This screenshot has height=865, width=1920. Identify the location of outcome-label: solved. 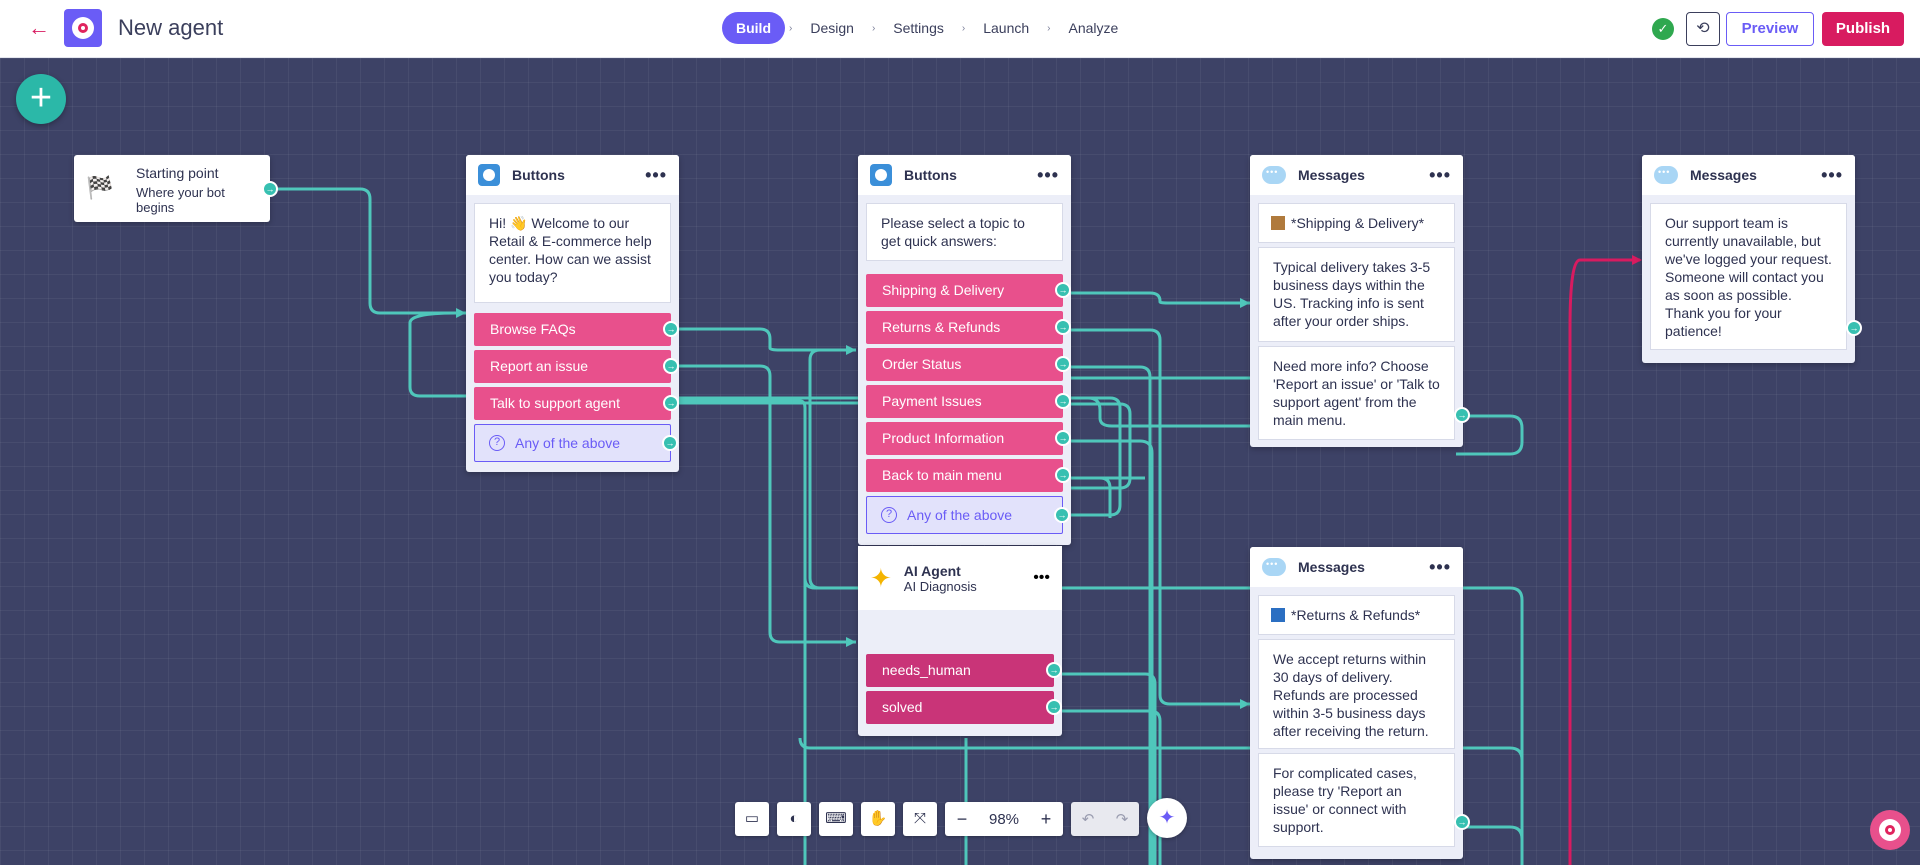
(902, 707).